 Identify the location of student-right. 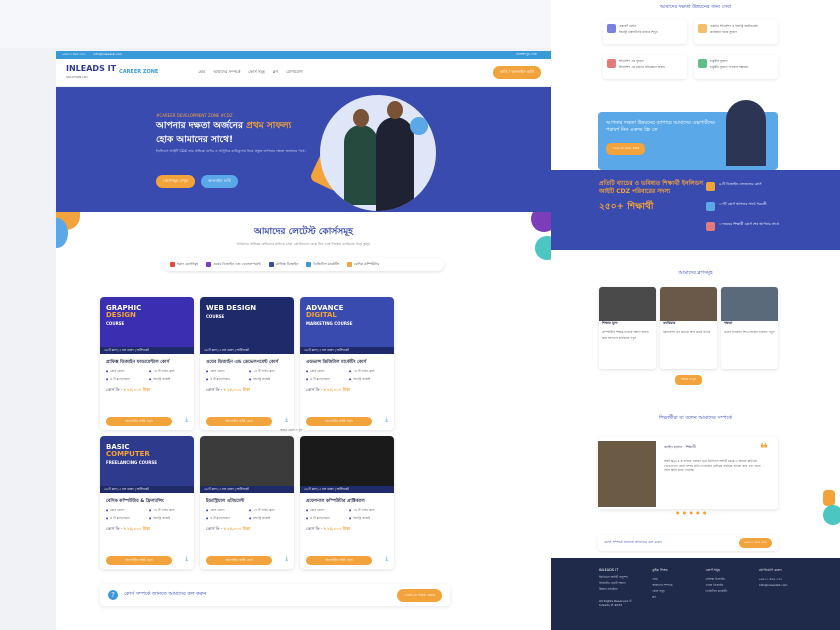
(395, 164).